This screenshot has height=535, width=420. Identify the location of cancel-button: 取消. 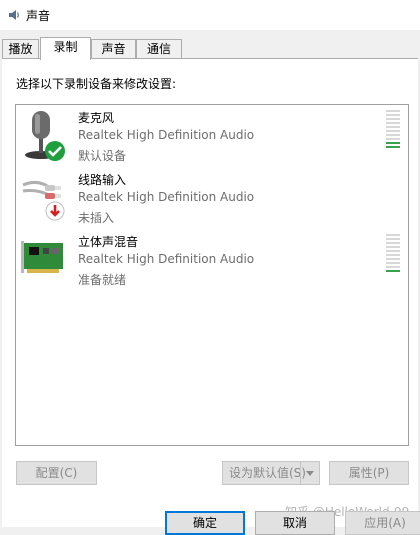
(295, 523).